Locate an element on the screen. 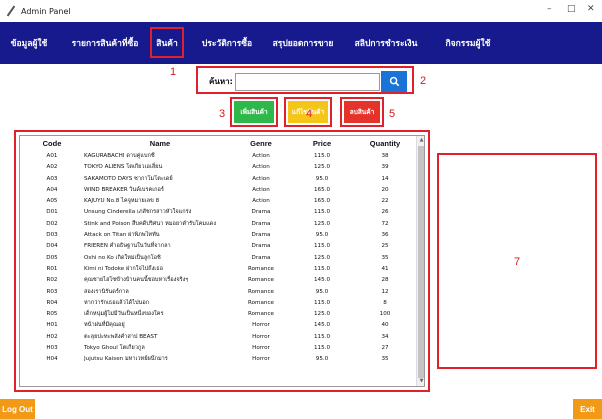 The height and width of the screenshot is (419, 602). table-header: Code Name Genre Price Quantity is located at coordinates (217, 144).